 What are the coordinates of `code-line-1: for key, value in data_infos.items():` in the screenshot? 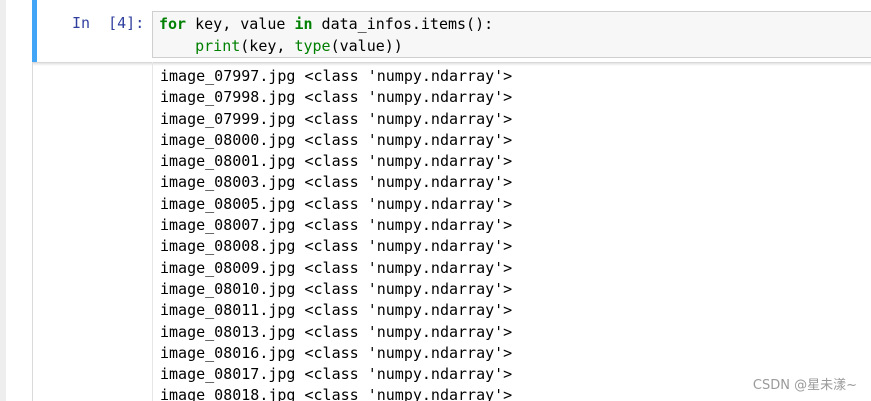 It's located at (326, 24).